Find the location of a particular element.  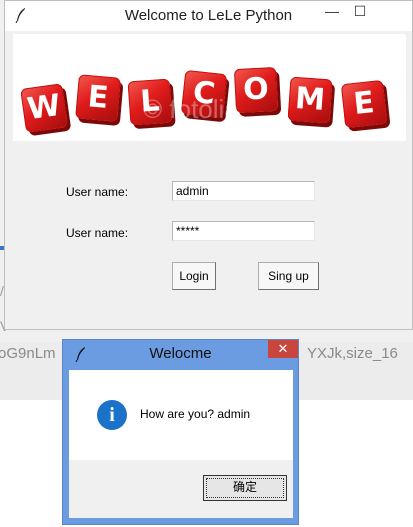

ok-button: 确定 is located at coordinates (245, 488).